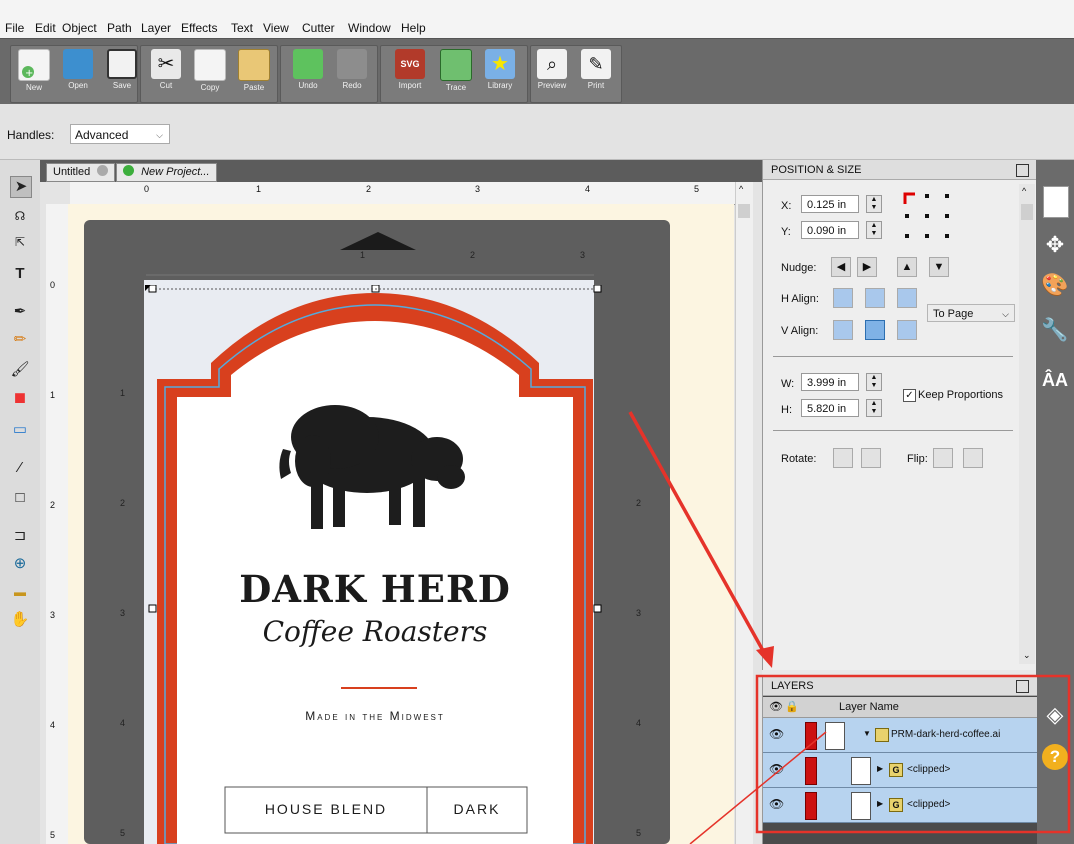 The height and width of the screenshot is (844, 1074). Describe the element at coordinates (413, 28) in the screenshot. I see `menu-help: Help` at that location.